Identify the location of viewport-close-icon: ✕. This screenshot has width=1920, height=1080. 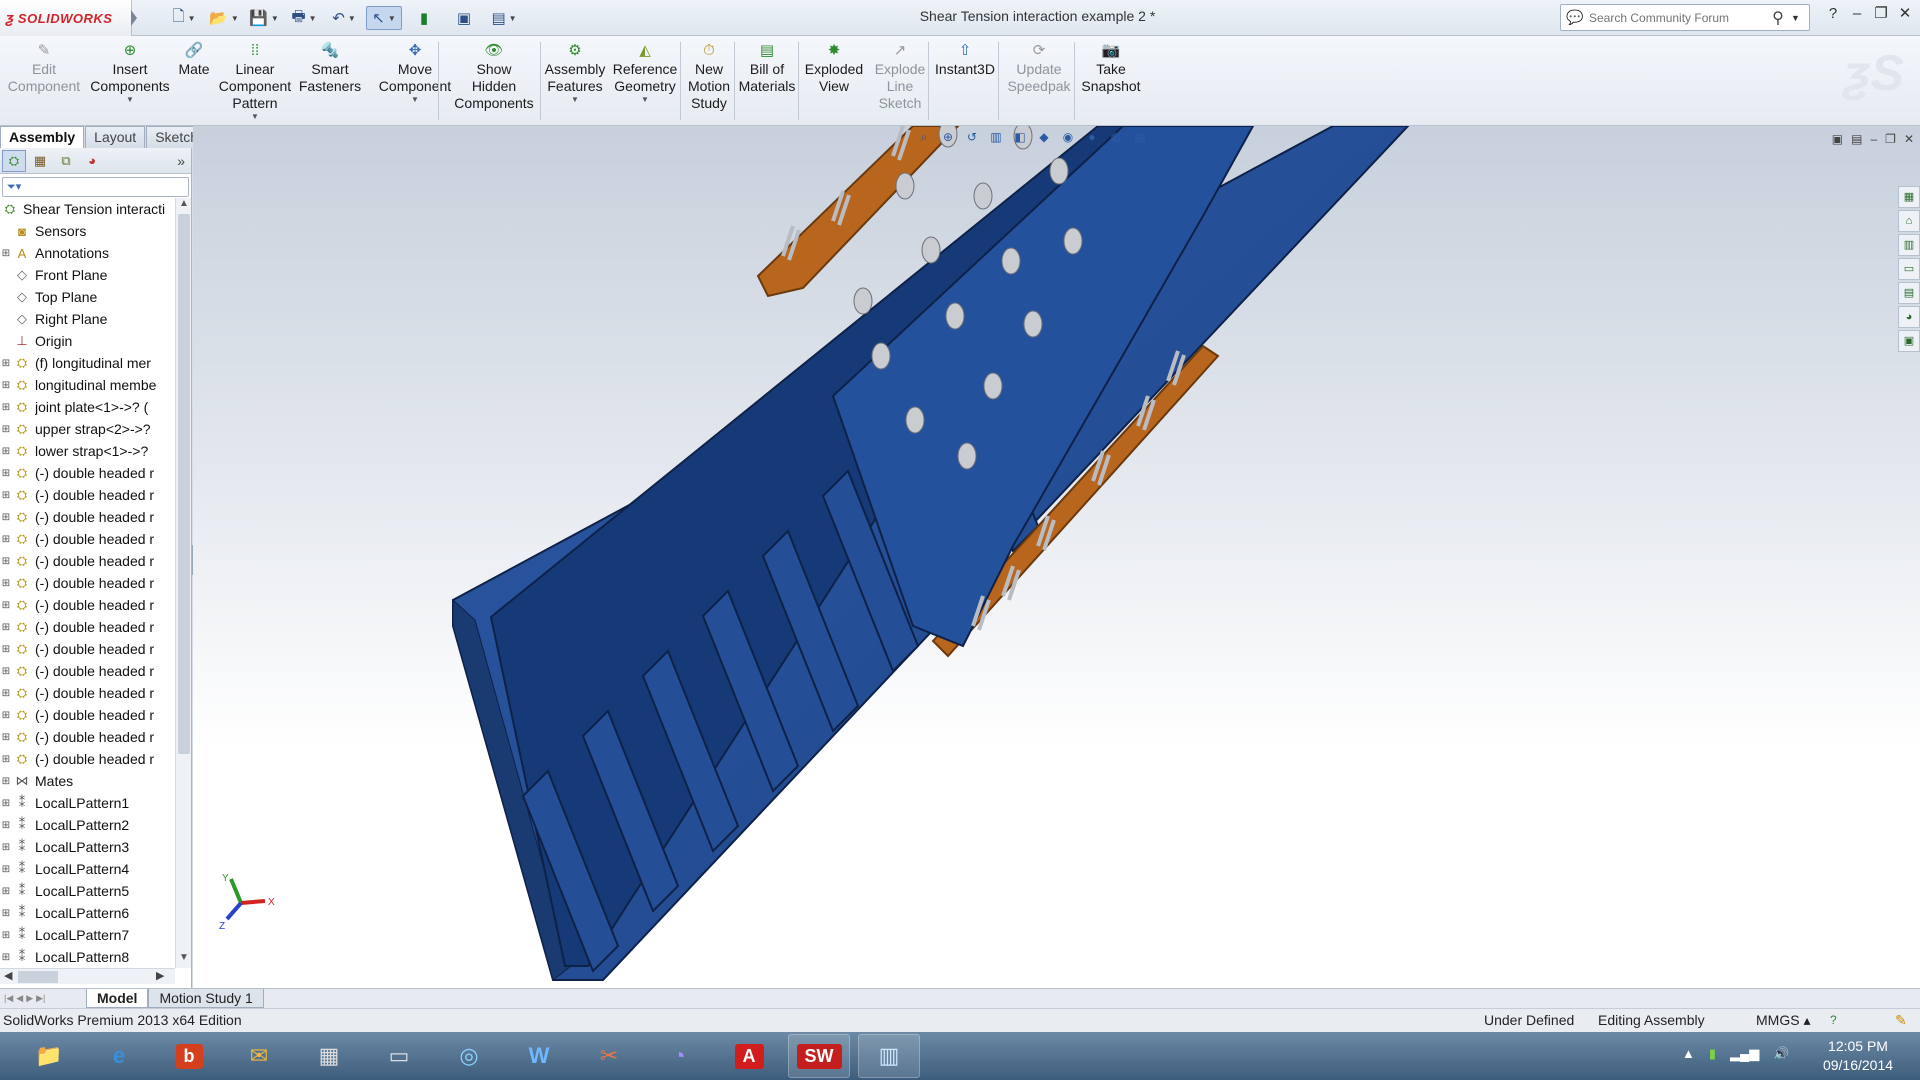
(1909, 139).